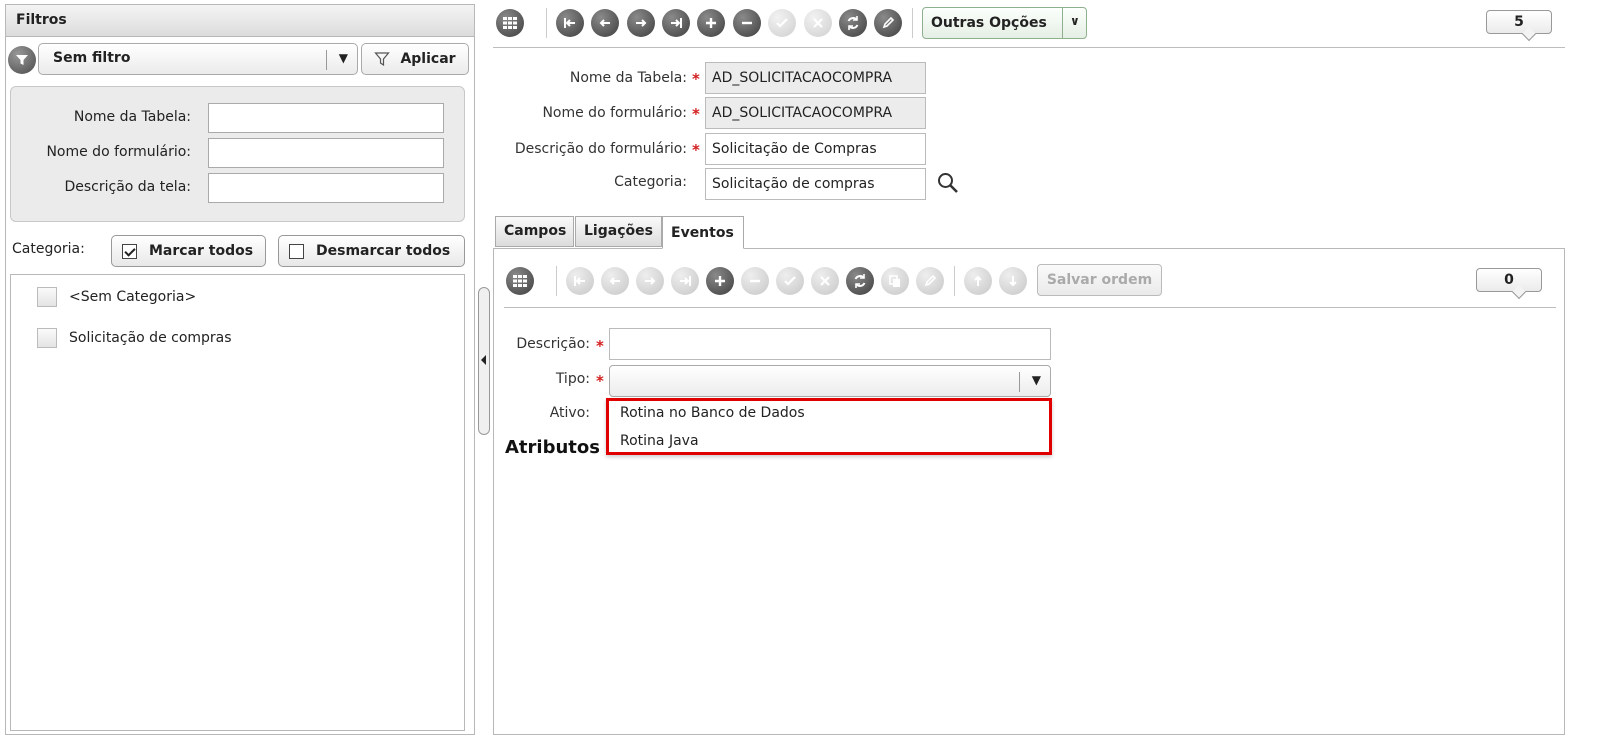 Image resolution: width=1598 pixels, height=738 pixels. What do you see at coordinates (618, 231) in the screenshot?
I see `tab-ligacoes: Ligações` at bounding box center [618, 231].